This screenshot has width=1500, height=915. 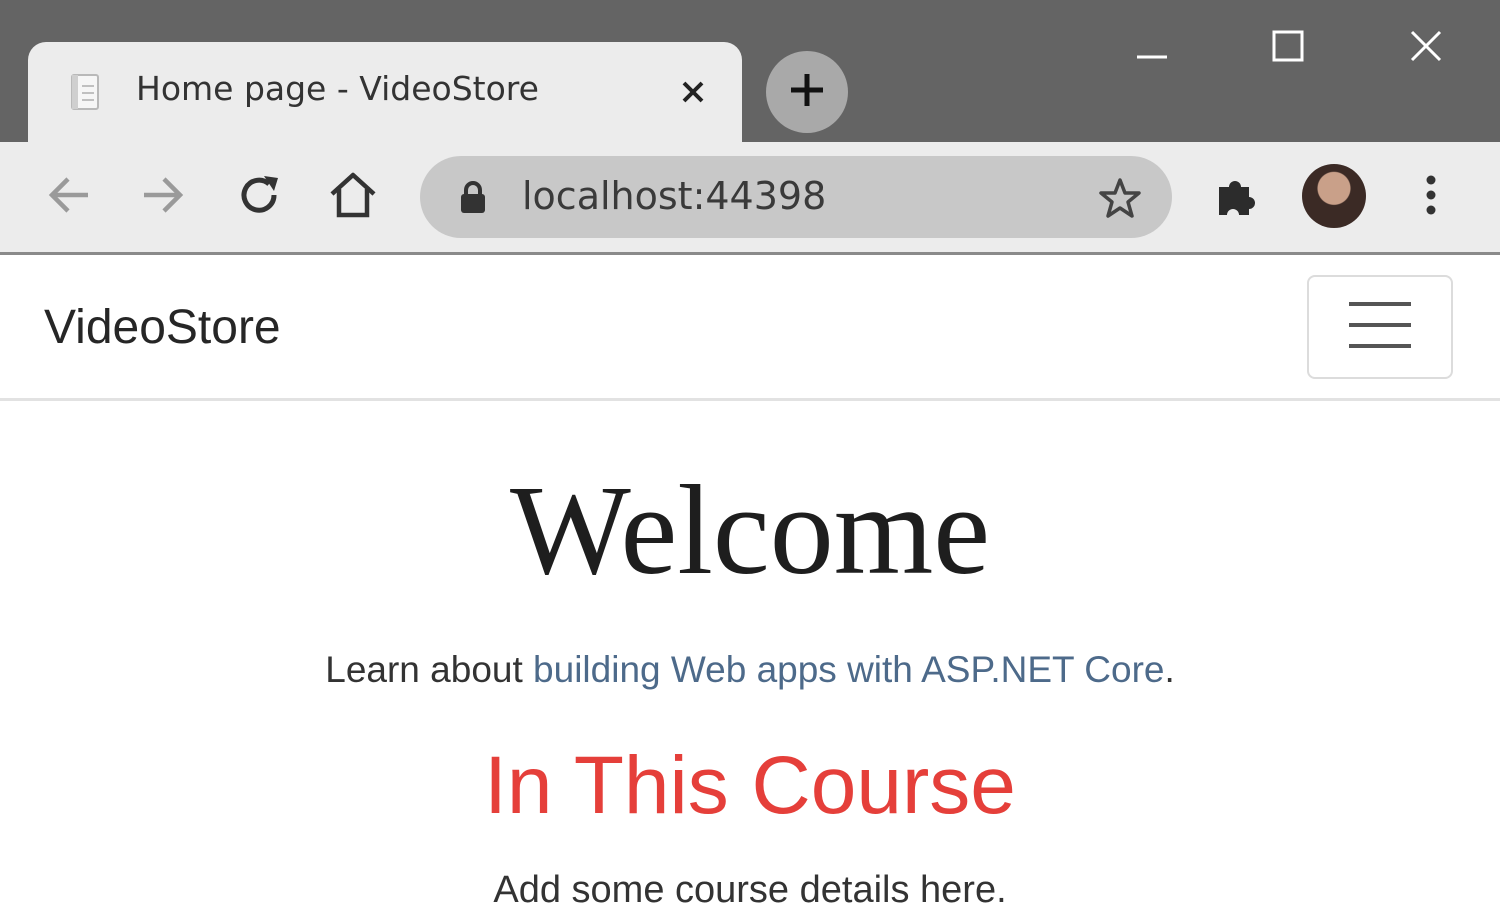 I want to click on course-heading: In This Course, so click(x=750, y=785).